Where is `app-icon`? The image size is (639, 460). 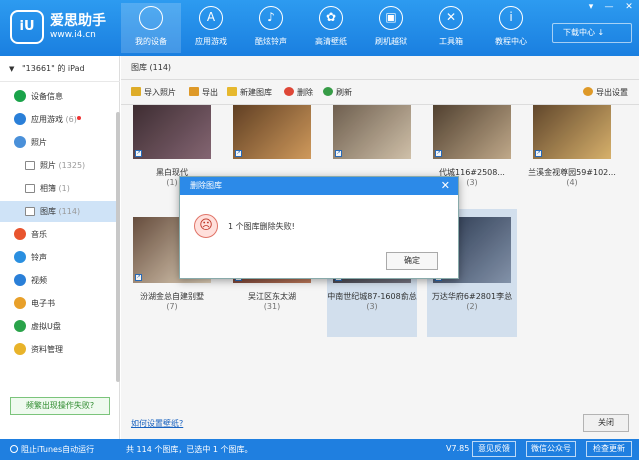
app-icon is located at coordinates (20, 119).